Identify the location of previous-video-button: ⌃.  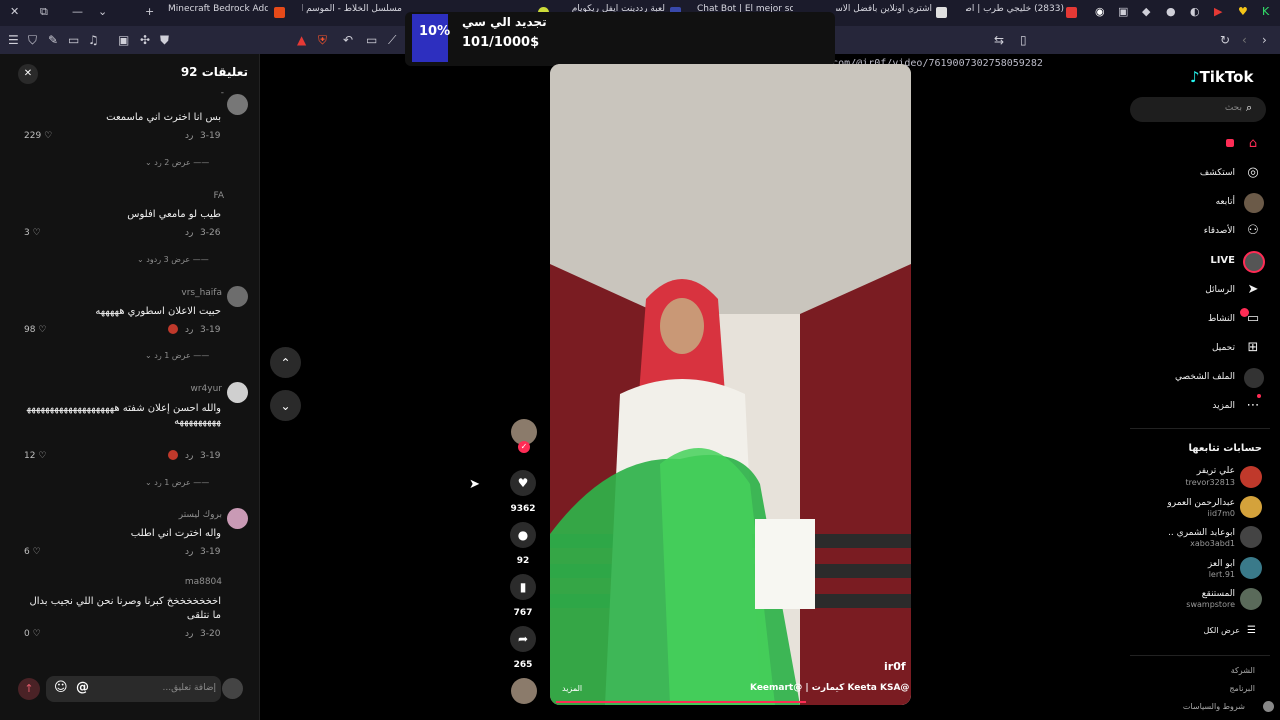
(285, 362).